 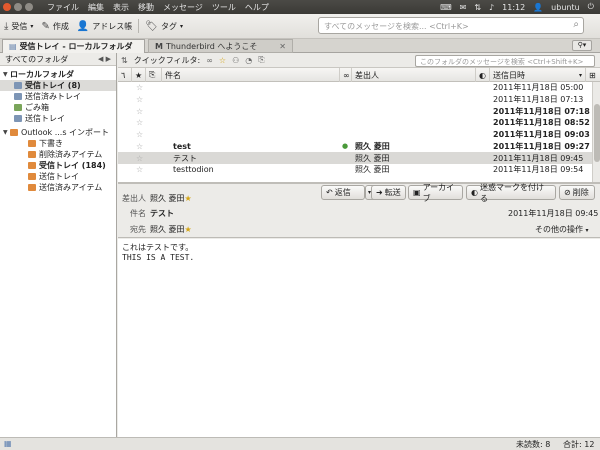 What do you see at coordinates (576, 24) in the screenshot?
I see `search-icon: ⌕` at bounding box center [576, 24].